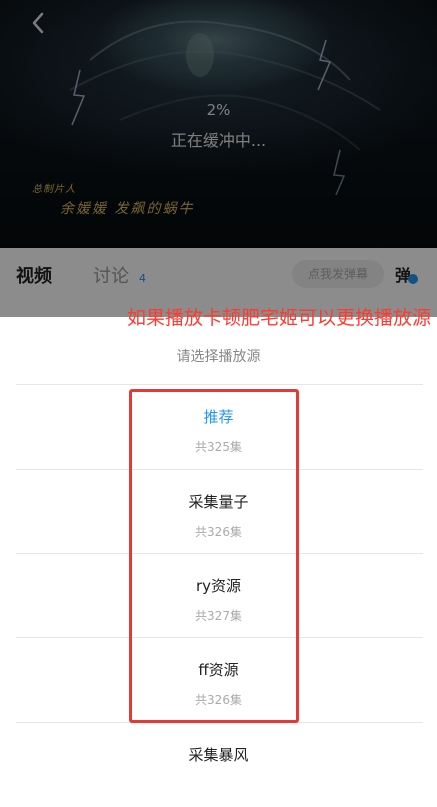 The height and width of the screenshot is (807, 437). I want to click on source-item-liangzi: 采集量子 共326集, so click(218, 512).